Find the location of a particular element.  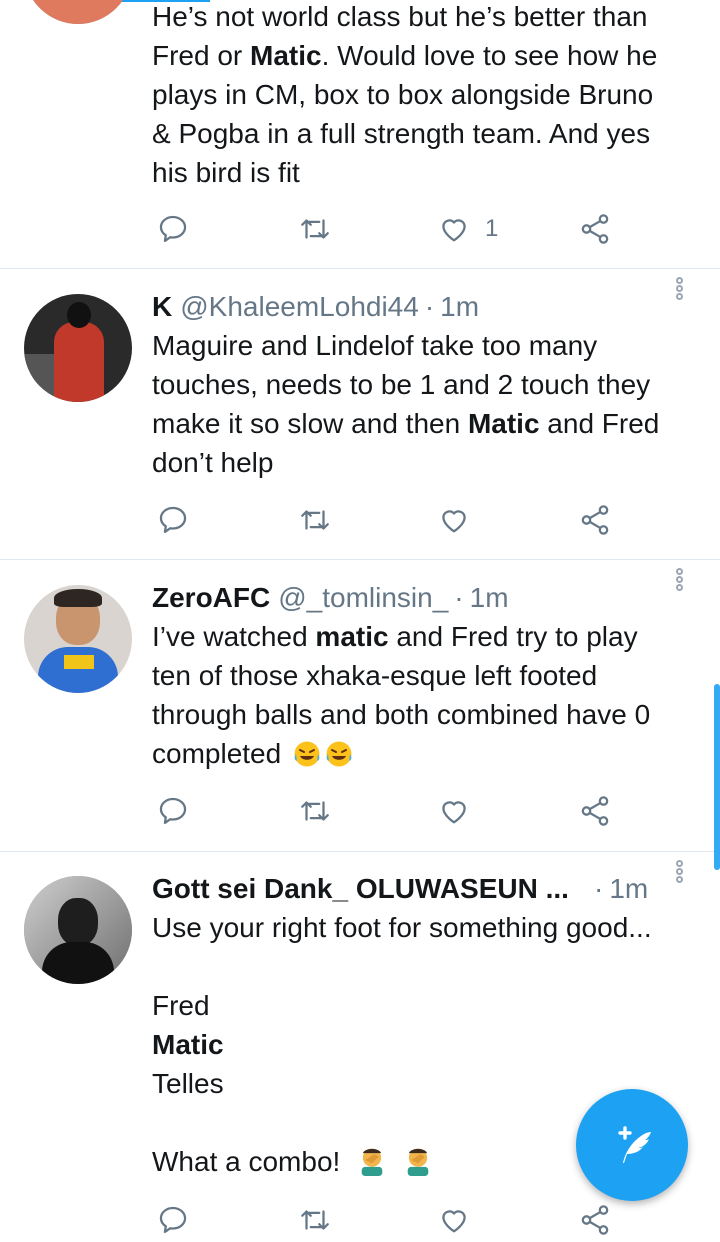

scrollbar is located at coordinates (717, 777).